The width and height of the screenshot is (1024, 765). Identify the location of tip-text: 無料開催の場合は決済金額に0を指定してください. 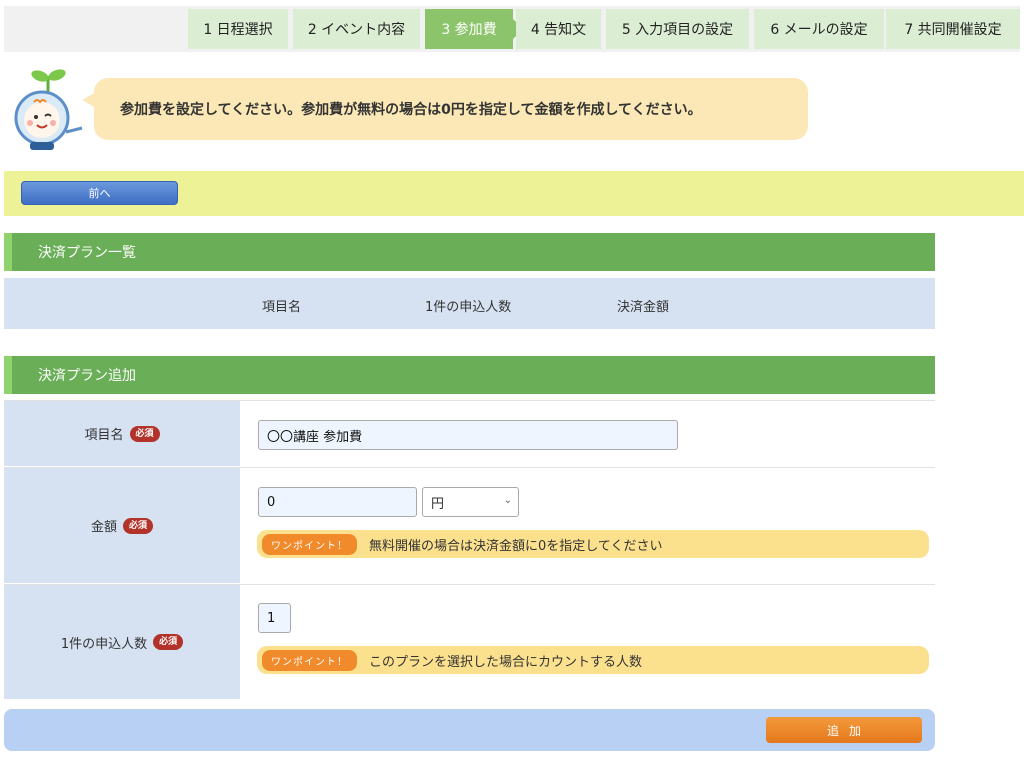
(516, 546).